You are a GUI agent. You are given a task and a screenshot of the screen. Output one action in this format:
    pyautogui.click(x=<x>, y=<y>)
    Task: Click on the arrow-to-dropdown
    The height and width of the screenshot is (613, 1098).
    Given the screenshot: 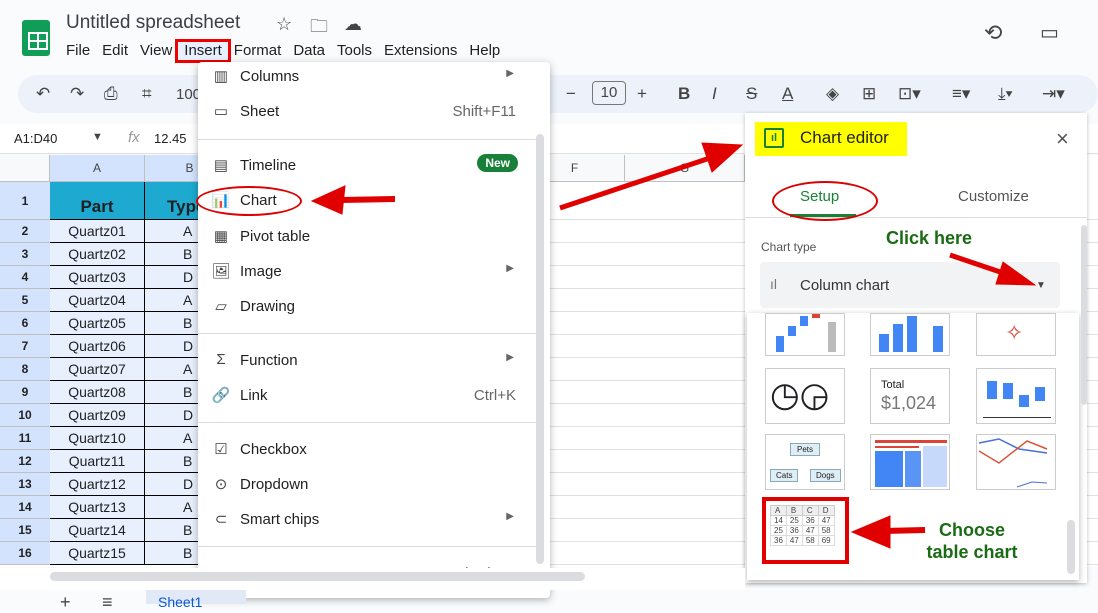 What is the action you would take?
    pyautogui.click(x=993, y=269)
    